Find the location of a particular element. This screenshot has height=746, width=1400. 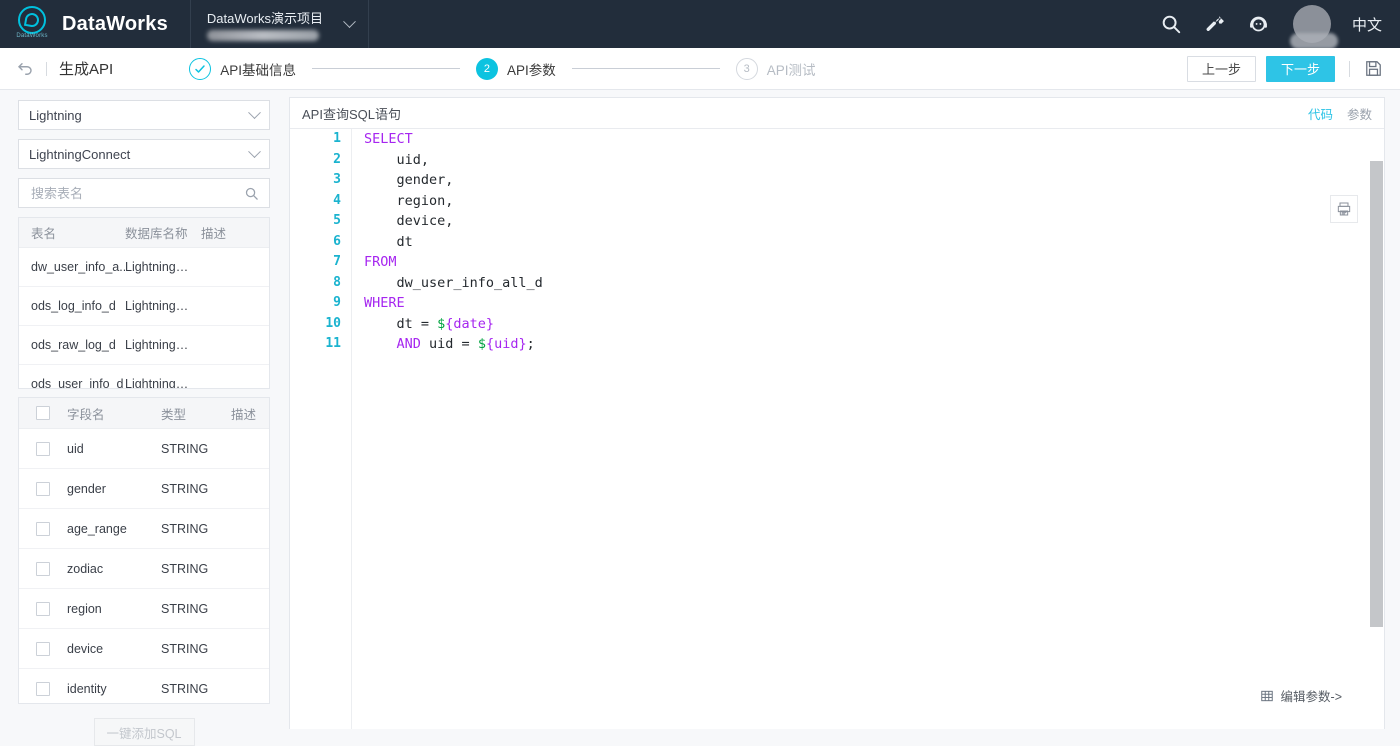

editor-vertical-scrollbar is located at coordinates (1376, 444).